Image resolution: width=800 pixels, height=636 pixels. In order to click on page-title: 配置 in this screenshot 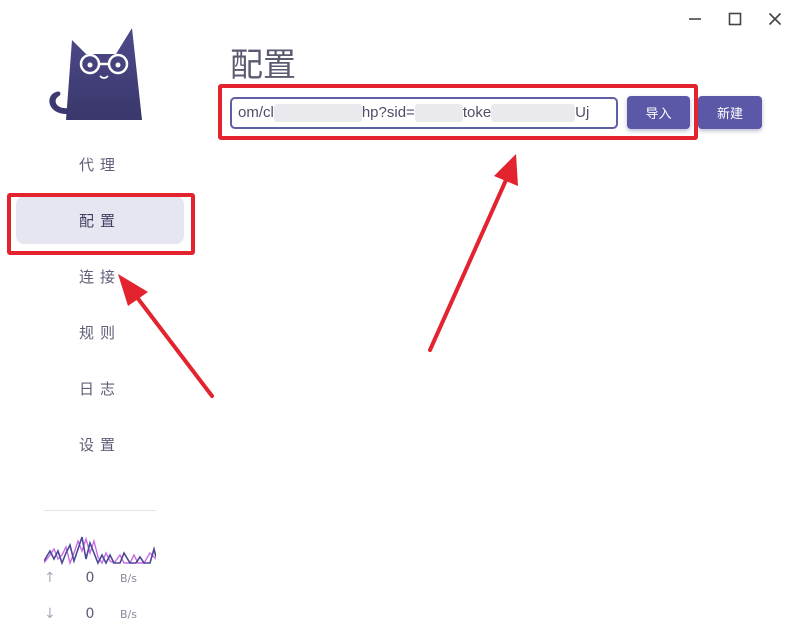, I will do `click(263, 64)`.